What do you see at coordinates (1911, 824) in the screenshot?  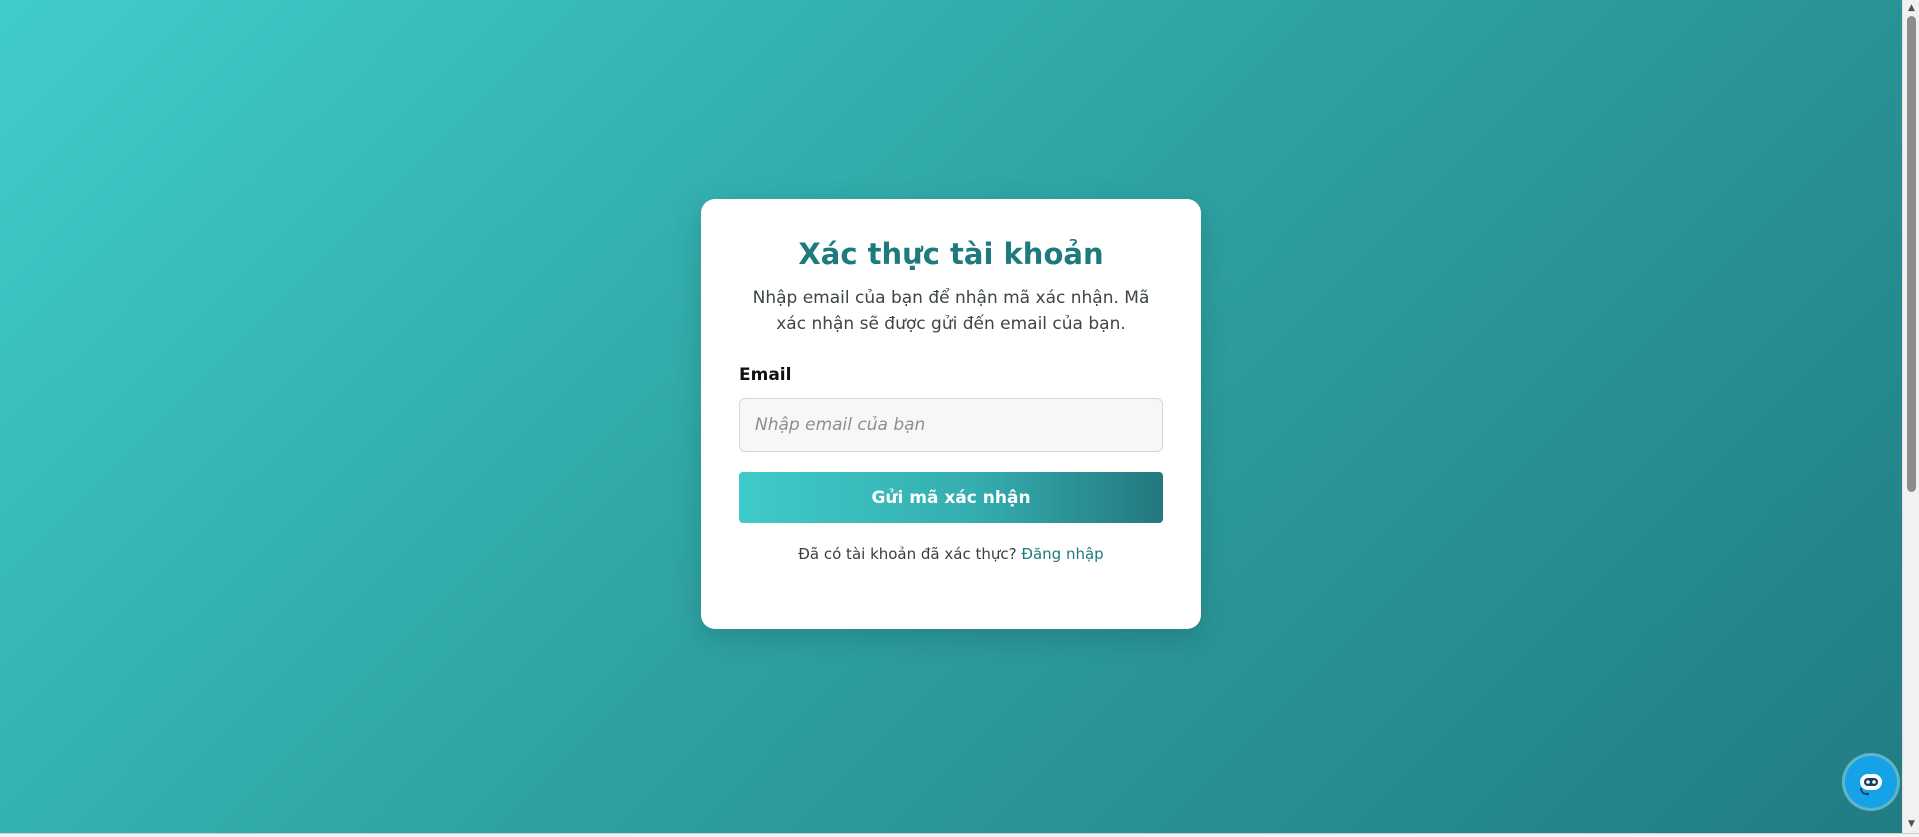 I see `scroll-down-arrow-icon: ▼` at bounding box center [1911, 824].